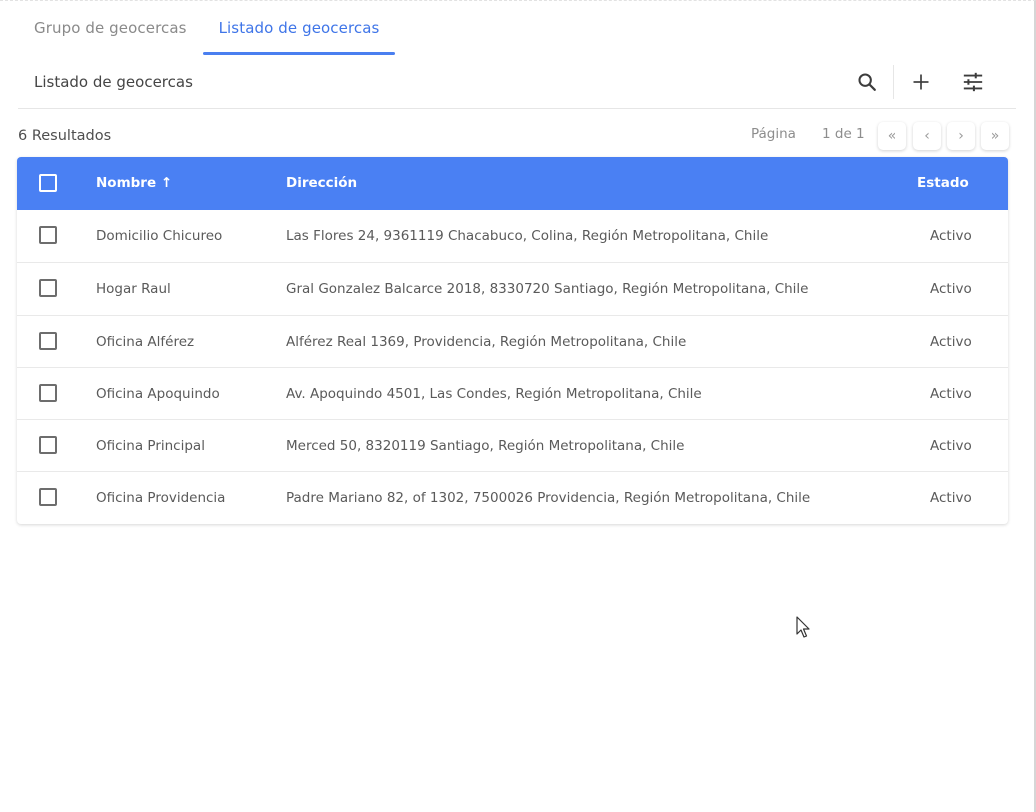 This screenshot has height=812, width=1036. Describe the element at coordinates (158, 393) in the screenshot. I see `cell-name: Oficina Apoquindo` at that location.